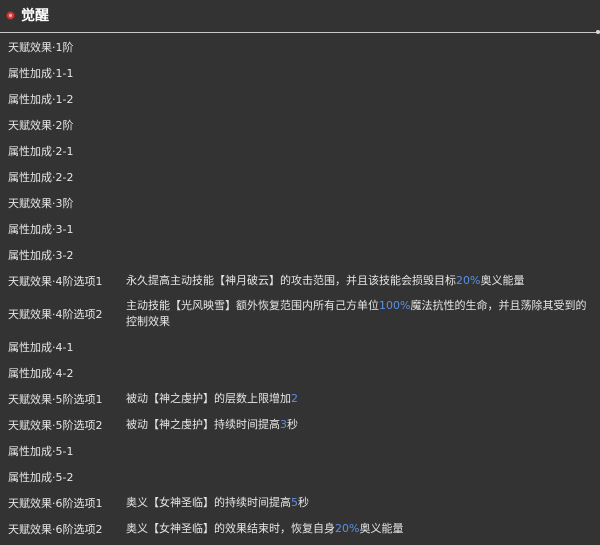  What do you see at coordinates (41, 99) in the screenshot?
I see `row-label: 属性加成·1-2` at bounding box center [41, 99].